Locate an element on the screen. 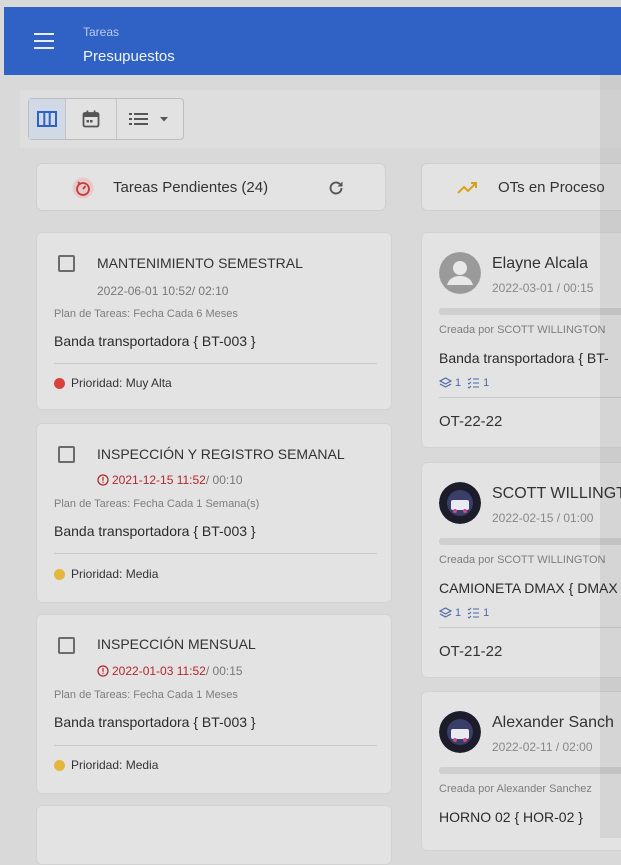 This screenshot has width=621, height=865. view-switcher is located at coordinates (106, 119).